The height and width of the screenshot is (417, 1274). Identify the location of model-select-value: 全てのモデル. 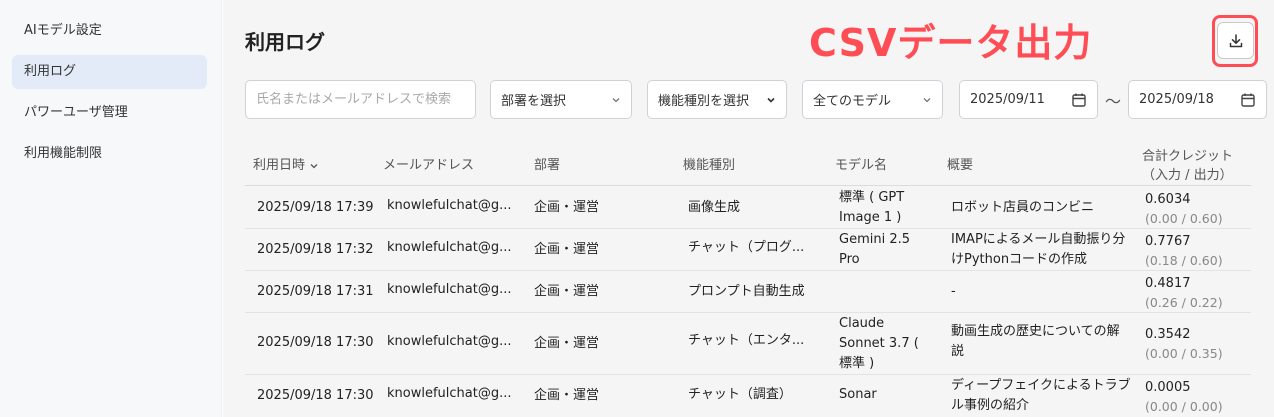
(852, 101).